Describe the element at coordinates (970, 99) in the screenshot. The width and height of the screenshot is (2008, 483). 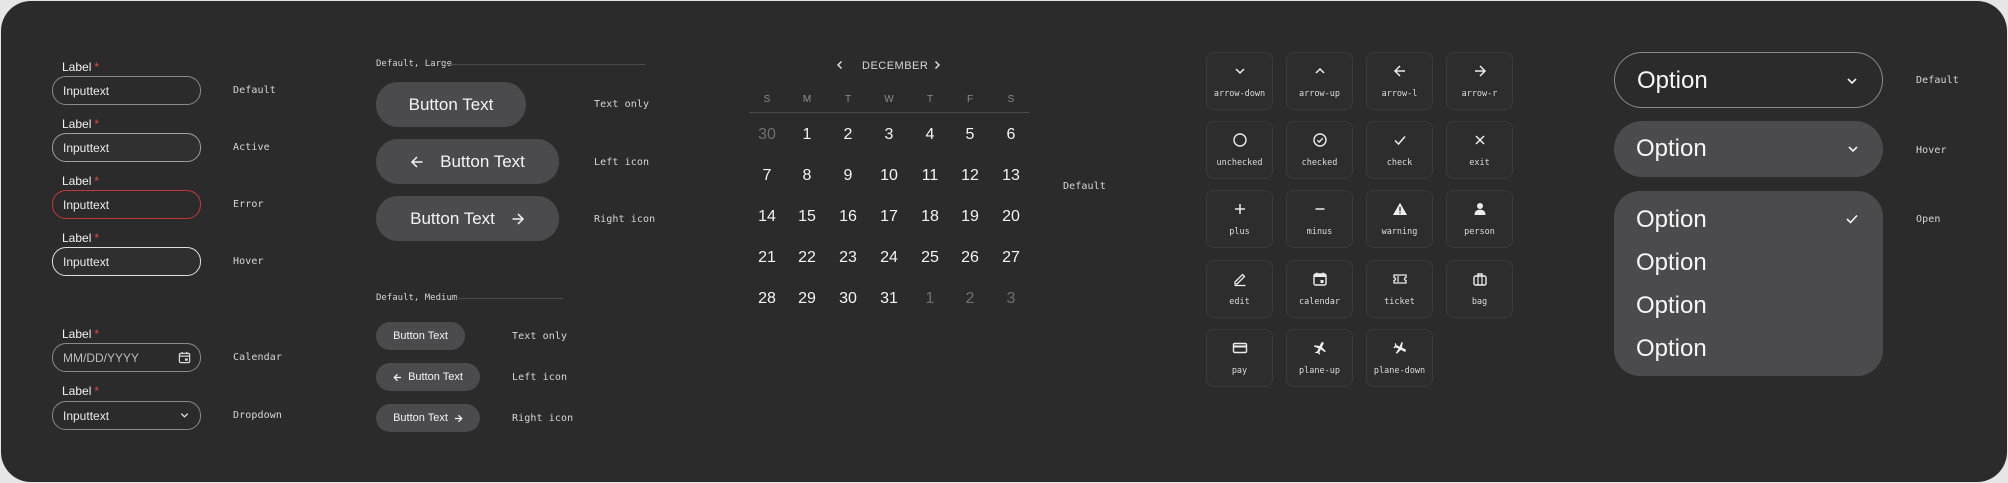
I see `weekday-label: F` at that location.